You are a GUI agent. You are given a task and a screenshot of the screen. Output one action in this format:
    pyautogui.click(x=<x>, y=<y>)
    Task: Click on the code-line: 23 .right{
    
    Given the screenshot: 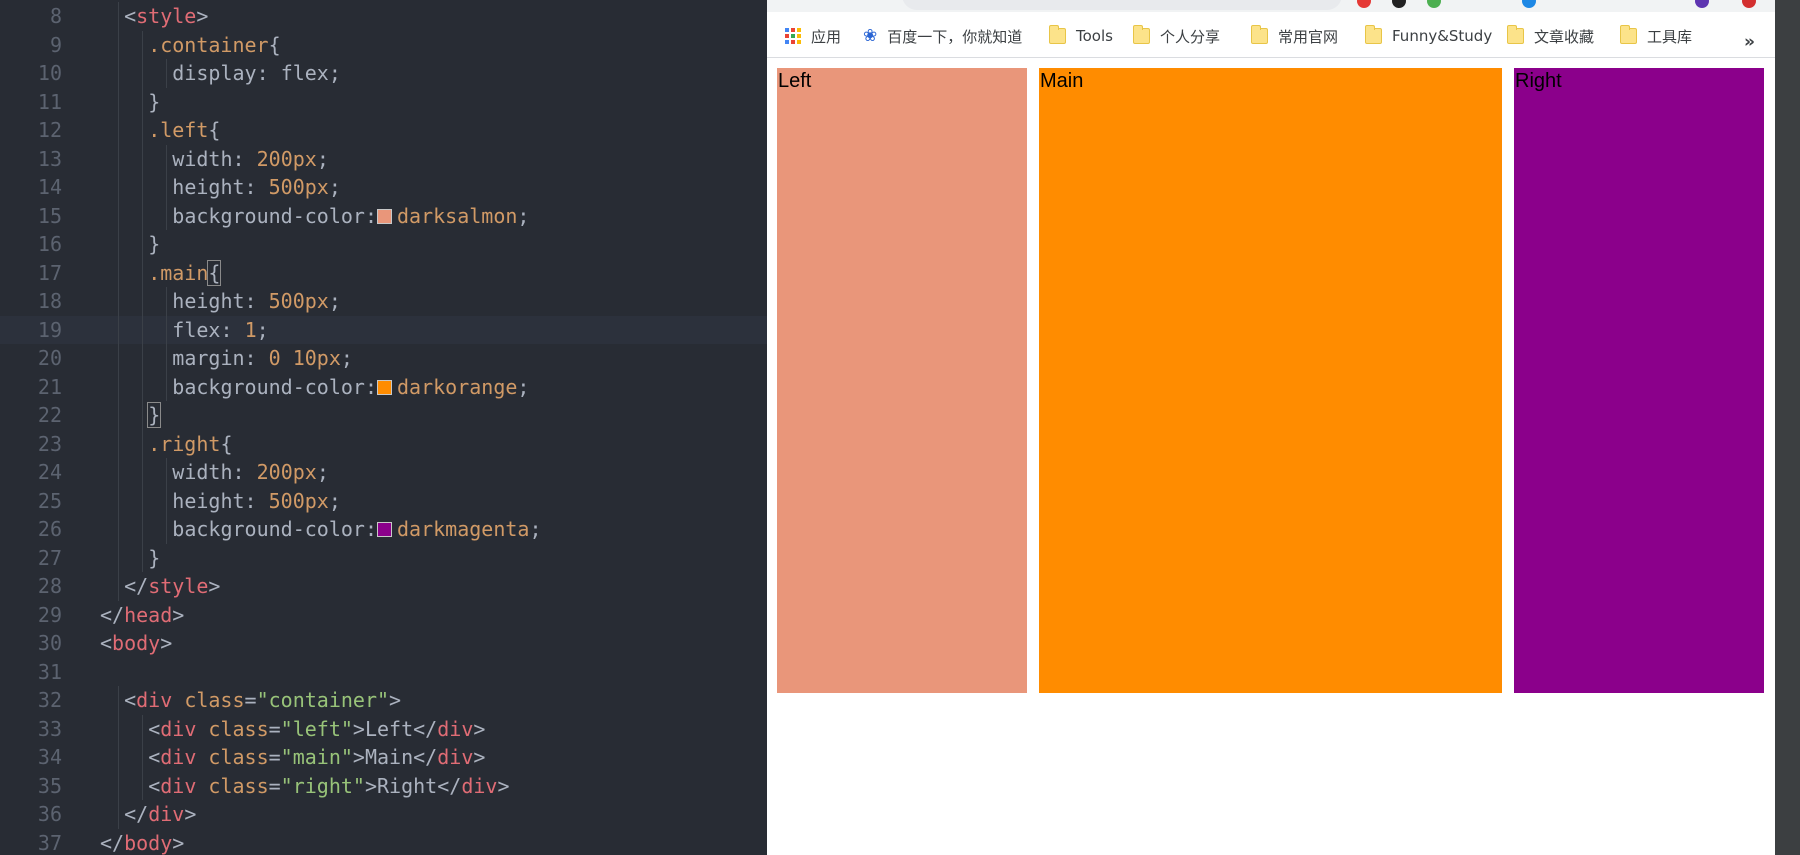 What is the action you would take?
    pyautogui.click(x=383, y=444)
    